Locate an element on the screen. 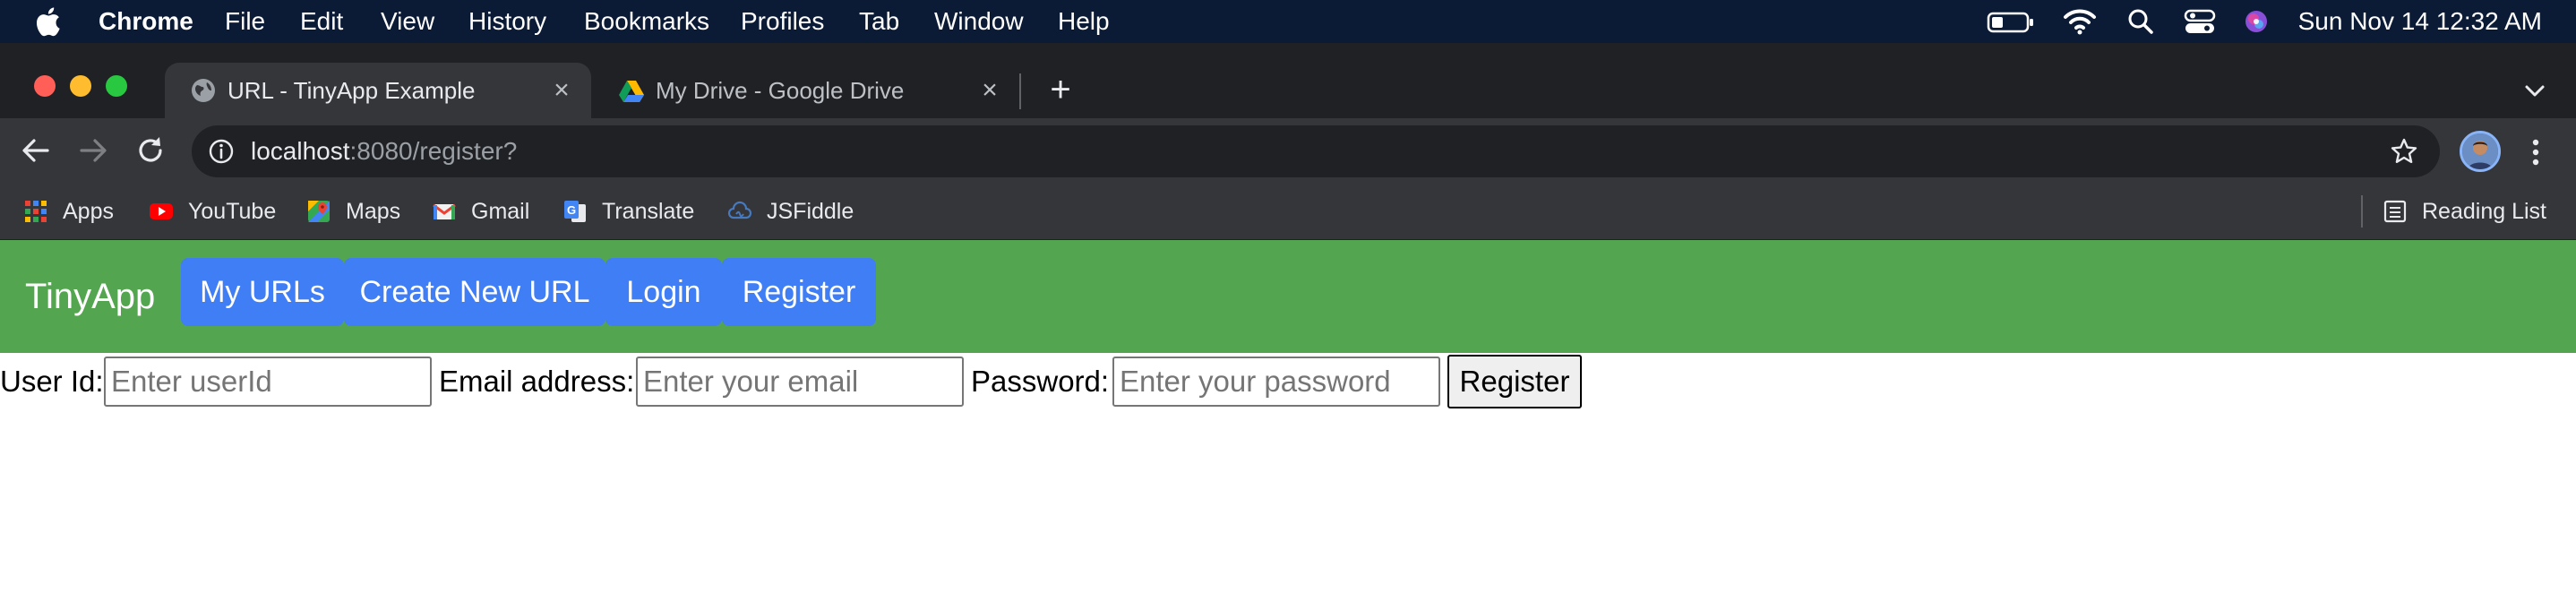 Image resolution: width=2576 pixels, height=593 pixels. back-arrow-icon is located at coordinates (36, 150).